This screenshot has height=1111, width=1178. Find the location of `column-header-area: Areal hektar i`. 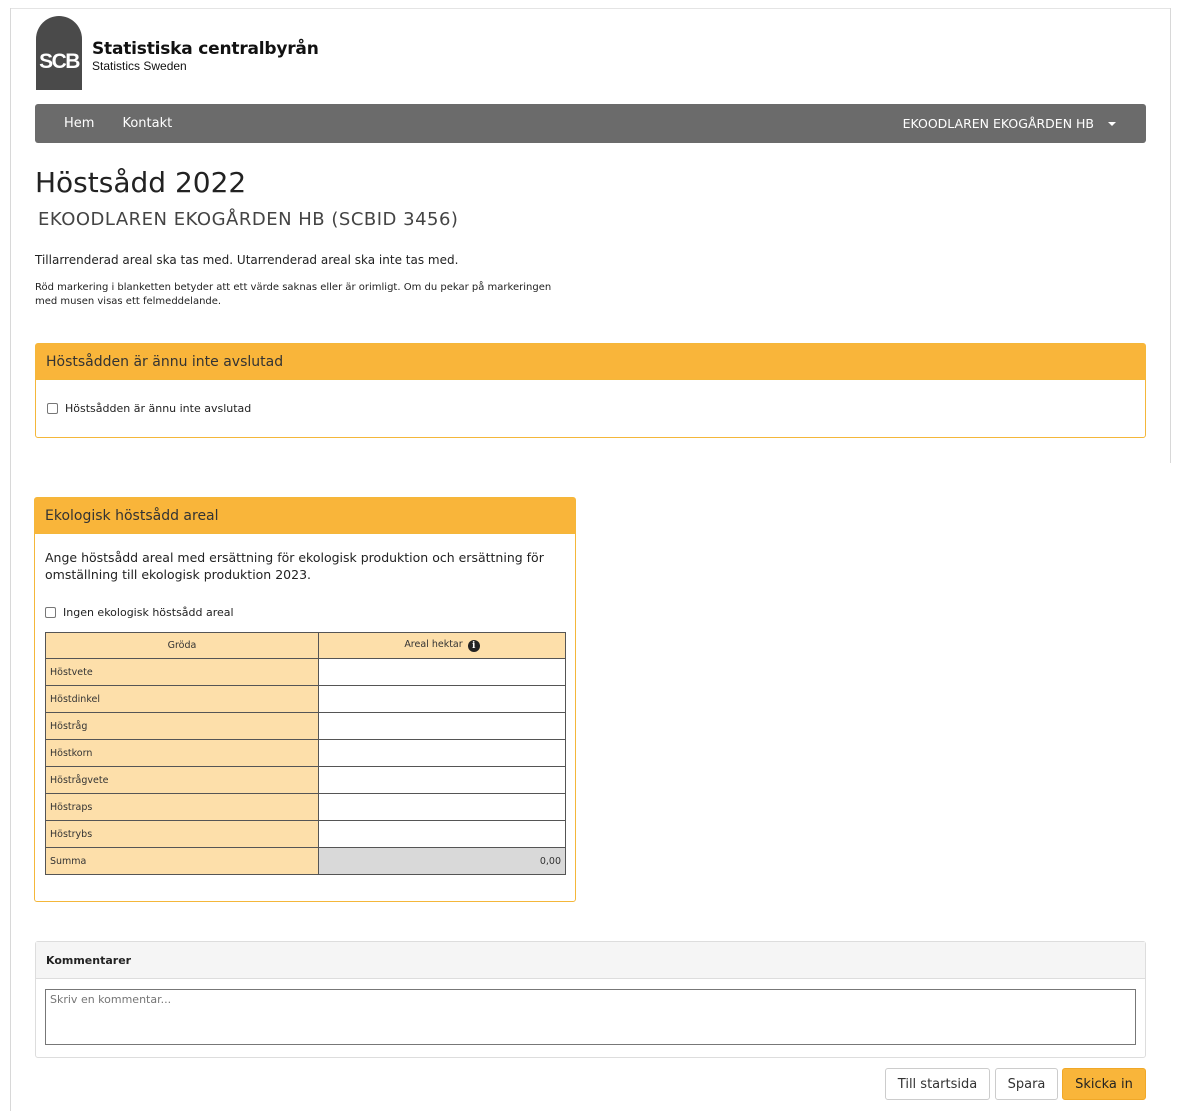

column-header-area: Areal hektar i is located at coordinates (442, 645).